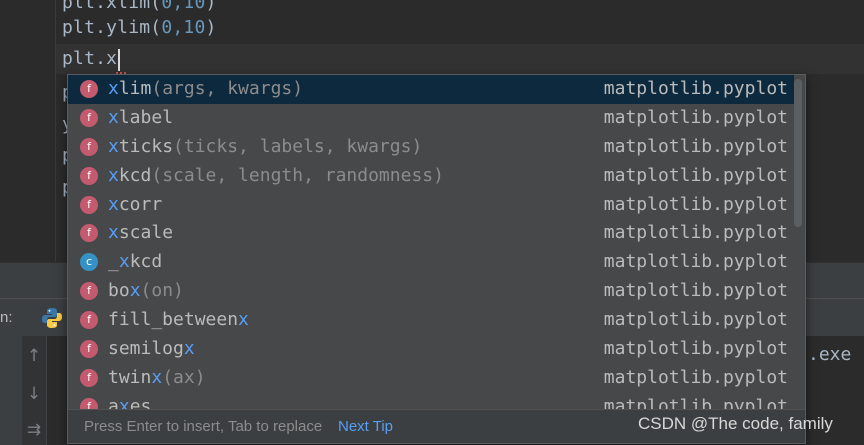  What do you see at coordinates (34, 394) in the screenshot?
I see `arrow-down-icon: ↓` at bounding box center [34, 394].